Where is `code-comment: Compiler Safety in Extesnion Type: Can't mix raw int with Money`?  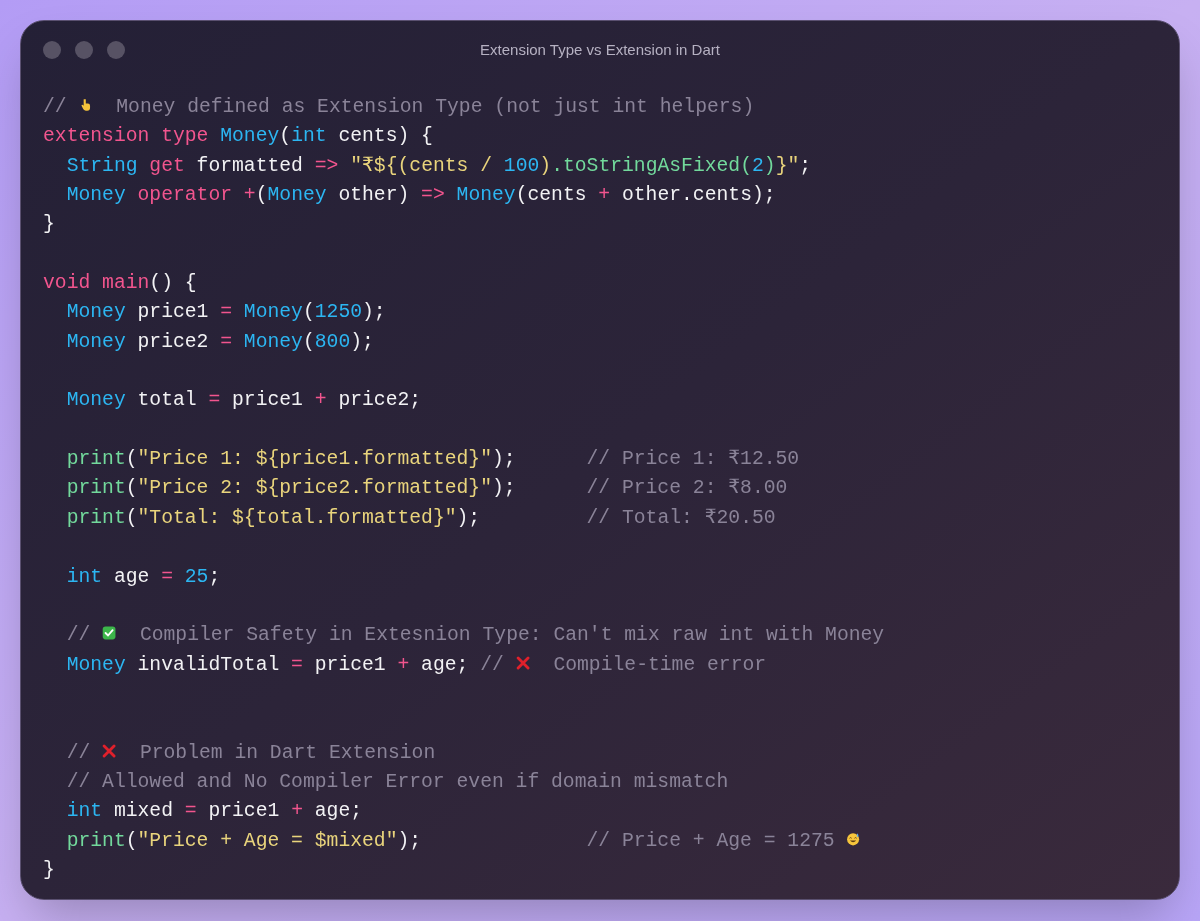 code-comment: Compiler Safety in Extesnion Type: Can't mix raw int with Money is located at coordinates (511, 635).